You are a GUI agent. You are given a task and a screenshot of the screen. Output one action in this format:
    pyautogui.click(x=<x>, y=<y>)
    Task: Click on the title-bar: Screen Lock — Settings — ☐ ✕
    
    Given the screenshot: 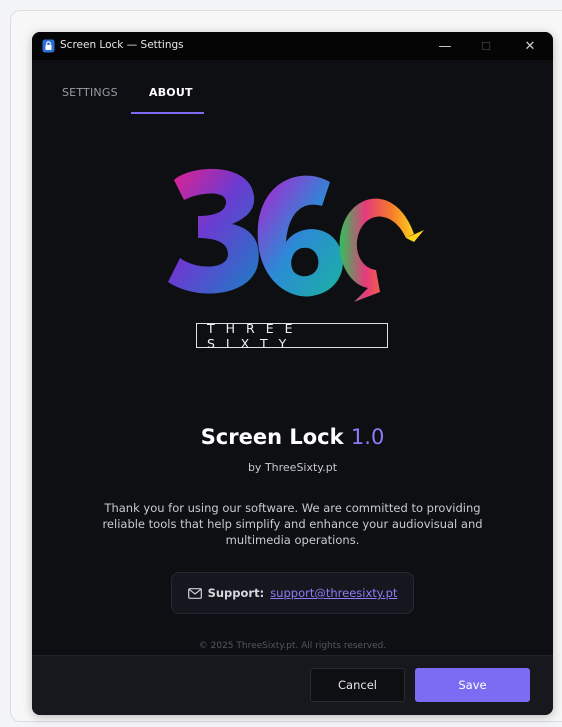 What is the action you would take?
    pyautogui.click(x=292, y=46)
    